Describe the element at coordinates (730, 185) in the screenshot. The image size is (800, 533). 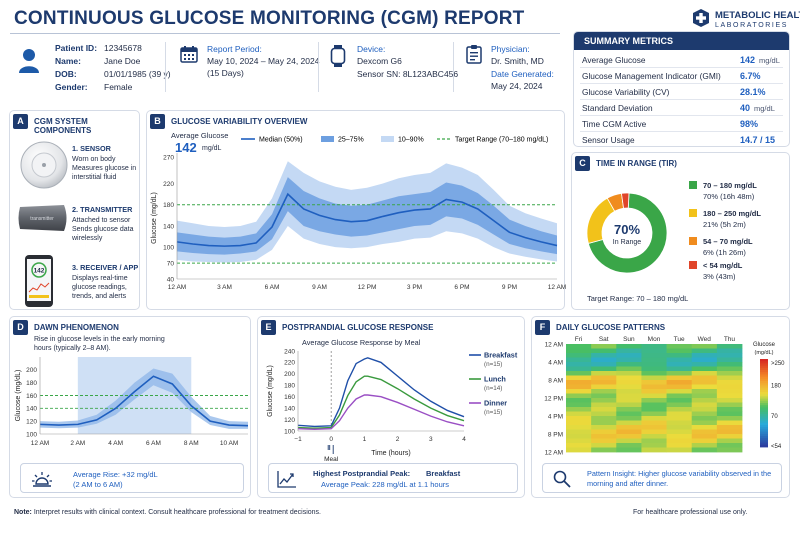
I see `tir-legend-label: 70 – 180 mg/dL` at that location.